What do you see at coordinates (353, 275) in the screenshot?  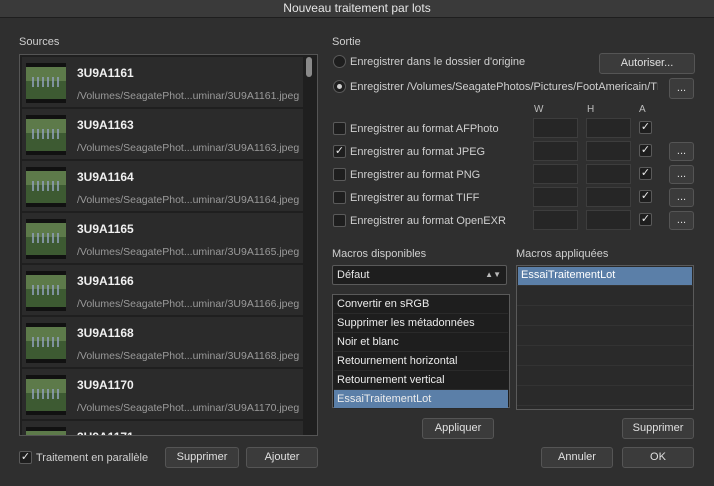 I see `macro-category-value: Défaut` at bounding box center [353, 275].